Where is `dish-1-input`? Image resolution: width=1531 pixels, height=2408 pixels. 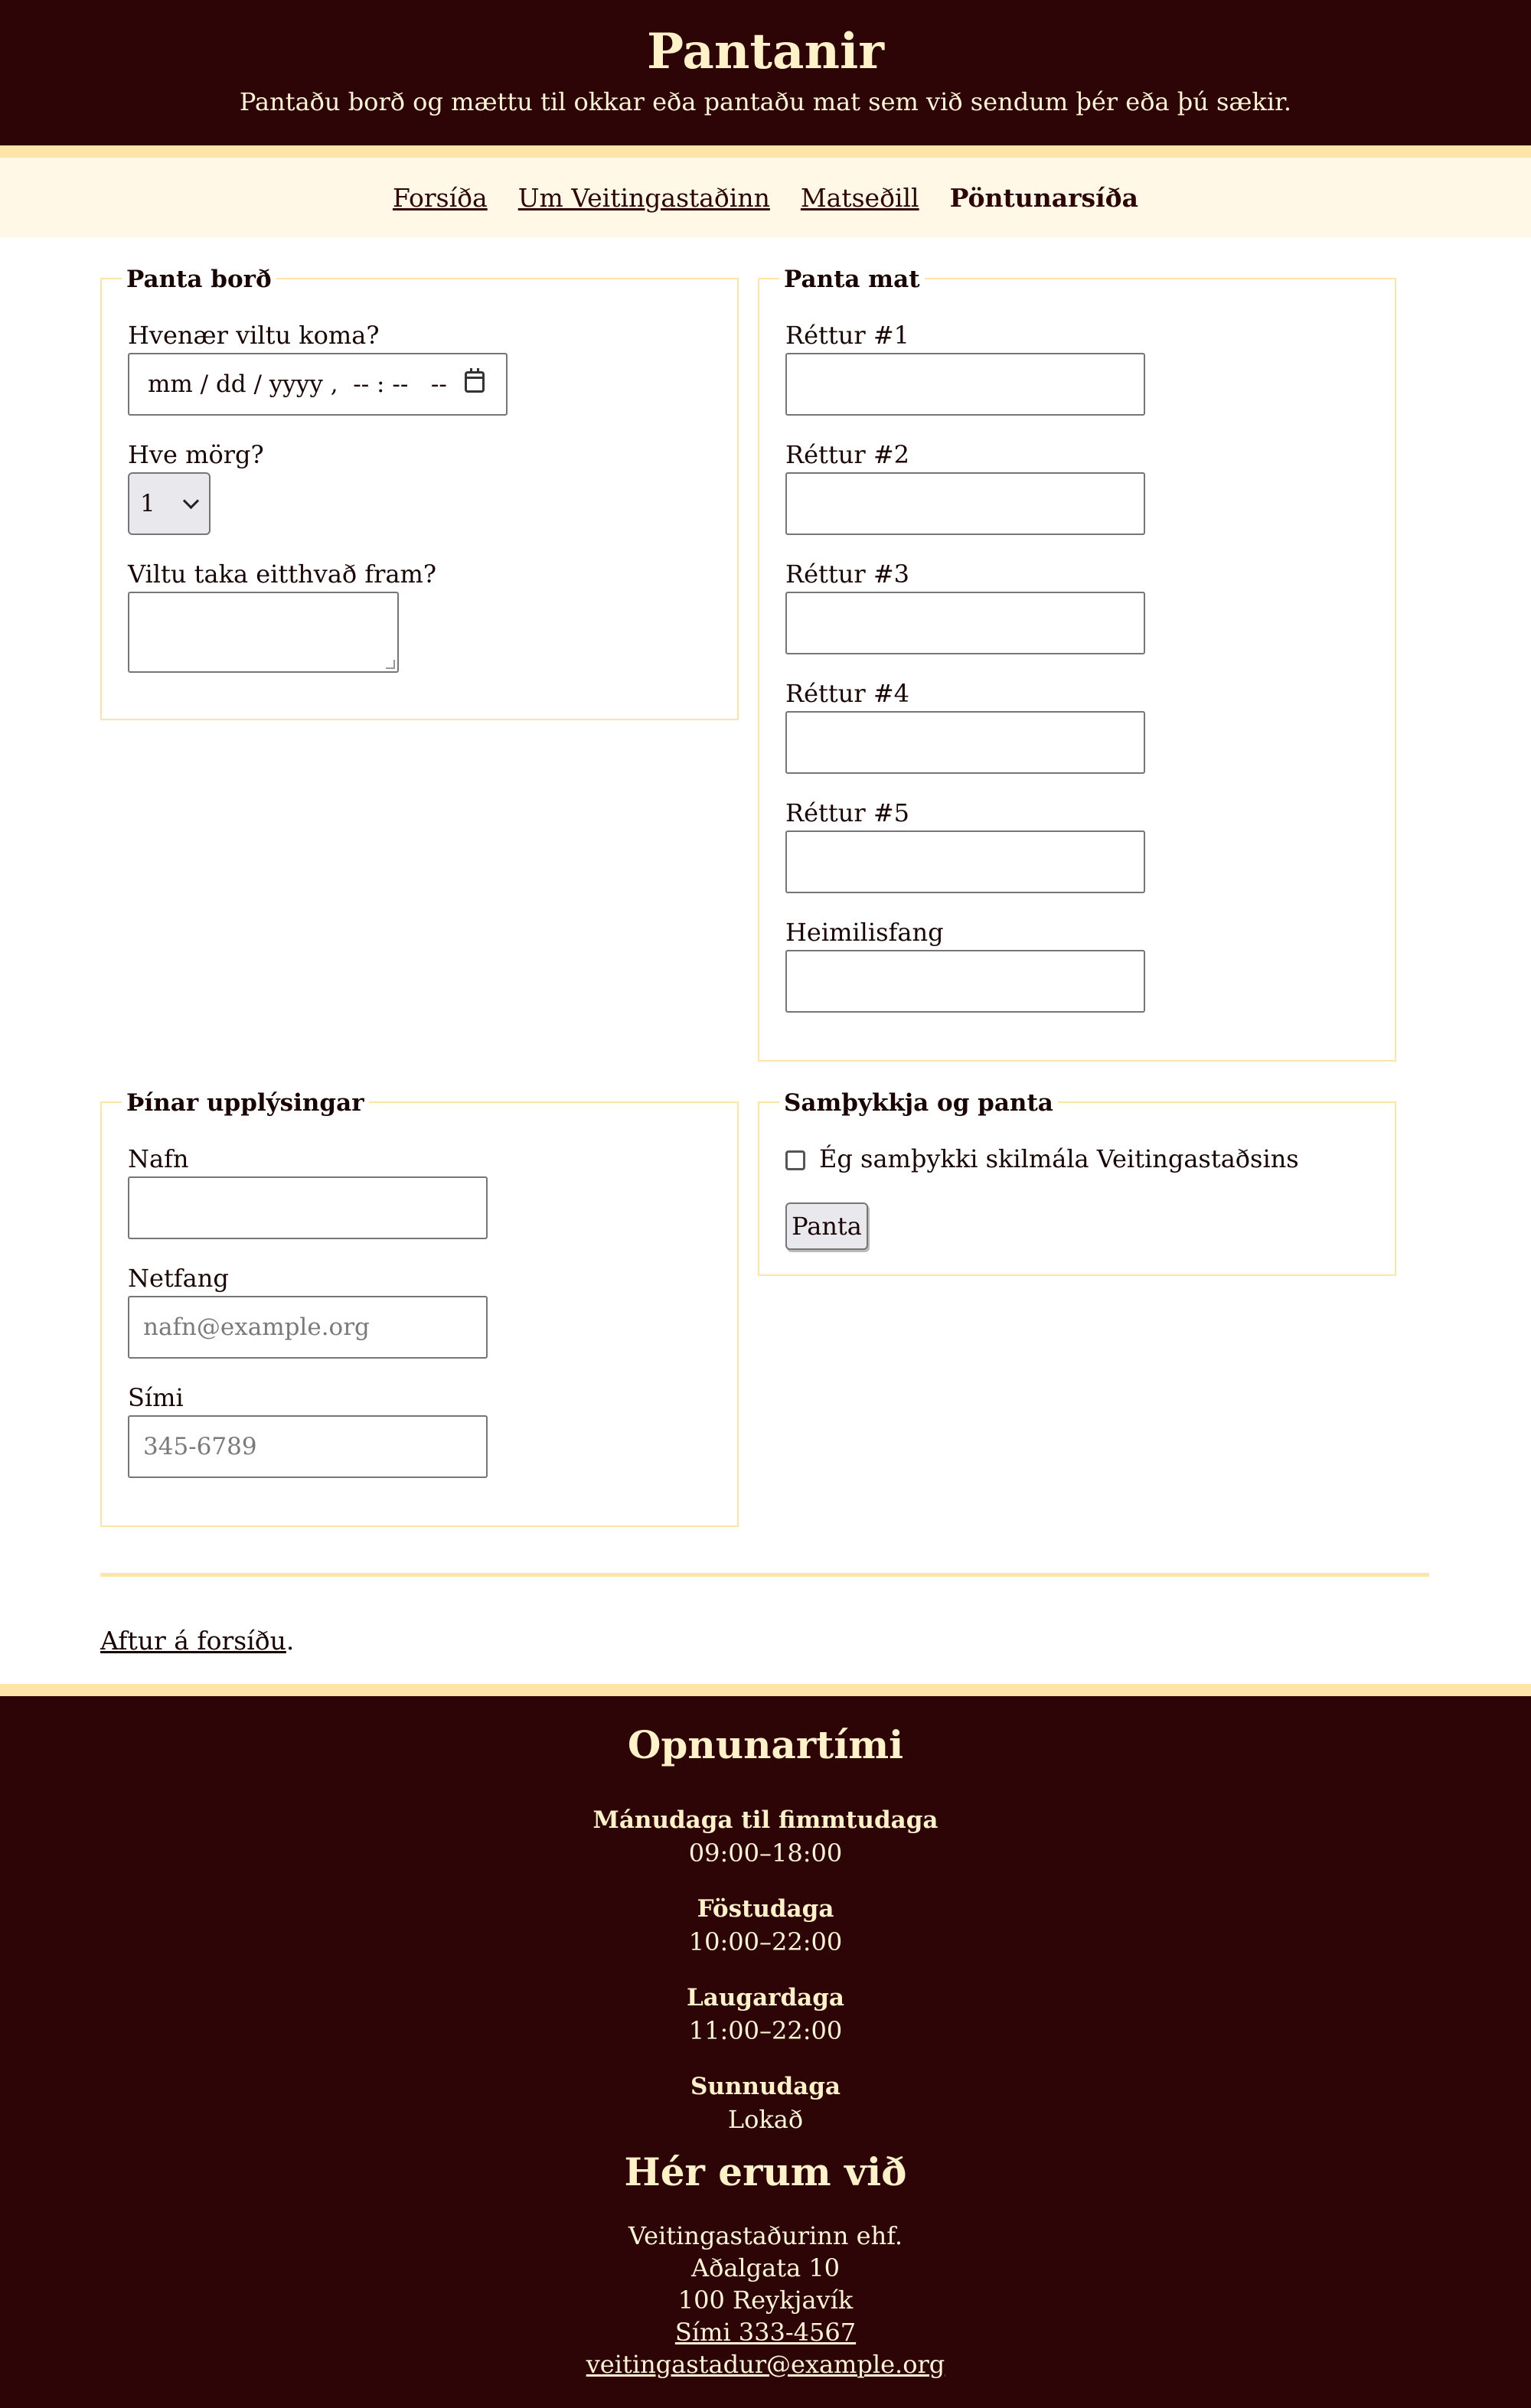 dish-1-input is located at coordinates (965, 384).